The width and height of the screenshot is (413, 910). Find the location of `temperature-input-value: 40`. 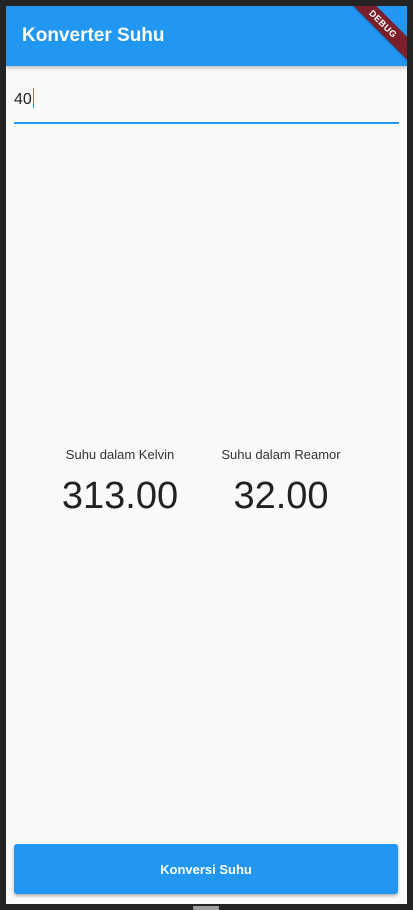

temperature-input-value: 40 is located at coordinates (24, 98).